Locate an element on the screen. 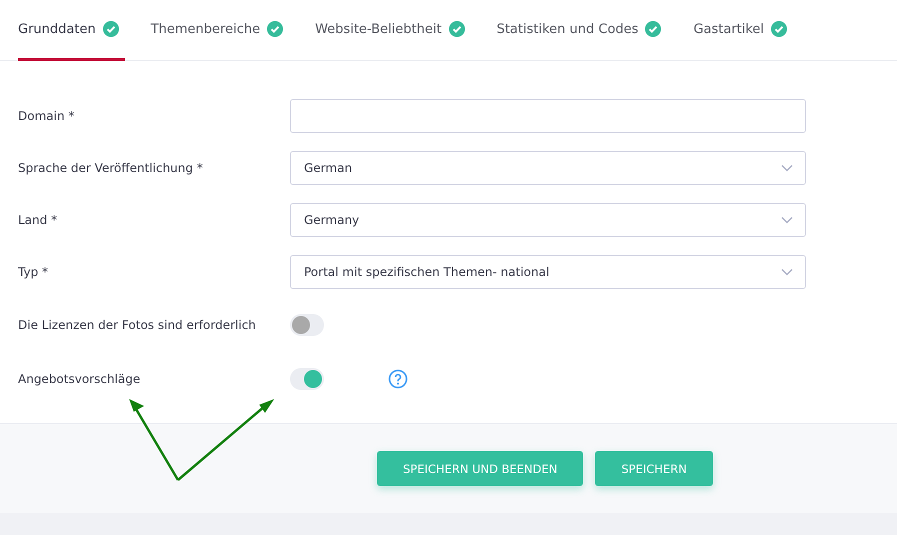 This screenshot has height=535, width=897. input-field is located at coordinates (548, 116).